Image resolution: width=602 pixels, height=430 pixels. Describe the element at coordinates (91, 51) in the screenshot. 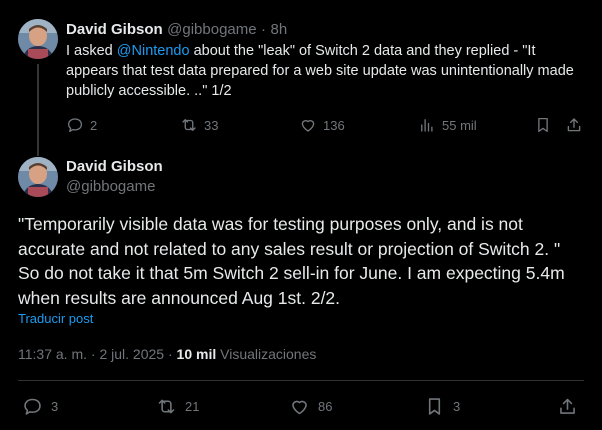

I see `tweet1-text-pre: I asked` at that location.